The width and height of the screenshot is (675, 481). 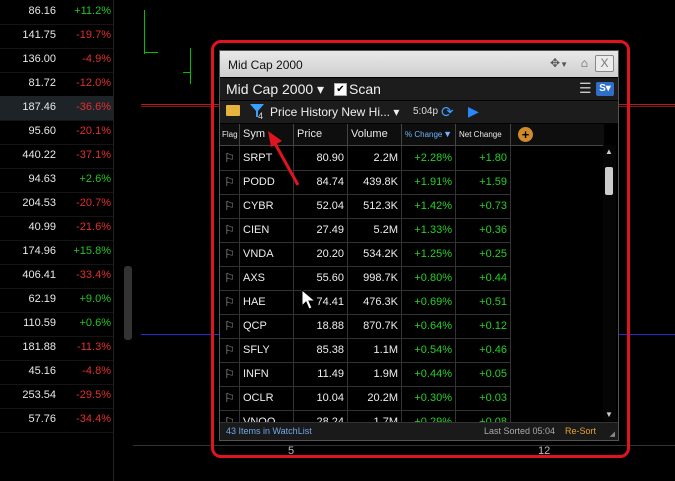 I want to click on list-item: 174.96 +15.8%, so click(x=56, y=252).